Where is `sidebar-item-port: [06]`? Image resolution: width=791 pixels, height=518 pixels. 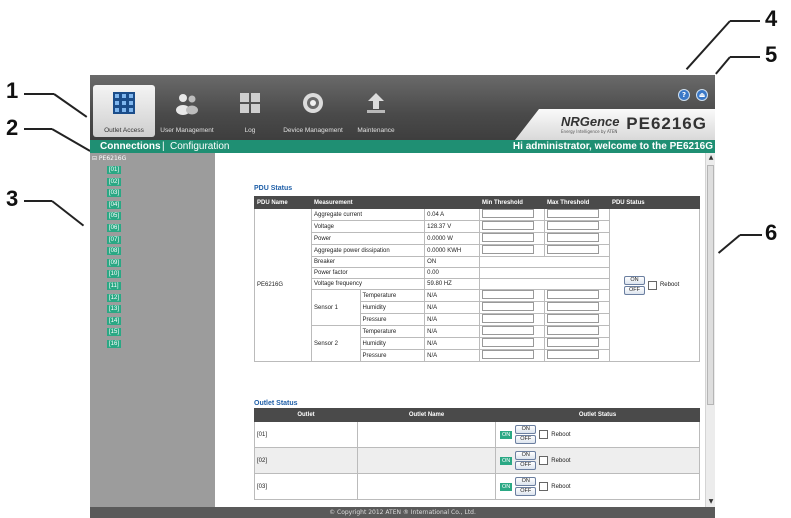
sidebar-item-port: [06] is located at coordinates (114, 228).